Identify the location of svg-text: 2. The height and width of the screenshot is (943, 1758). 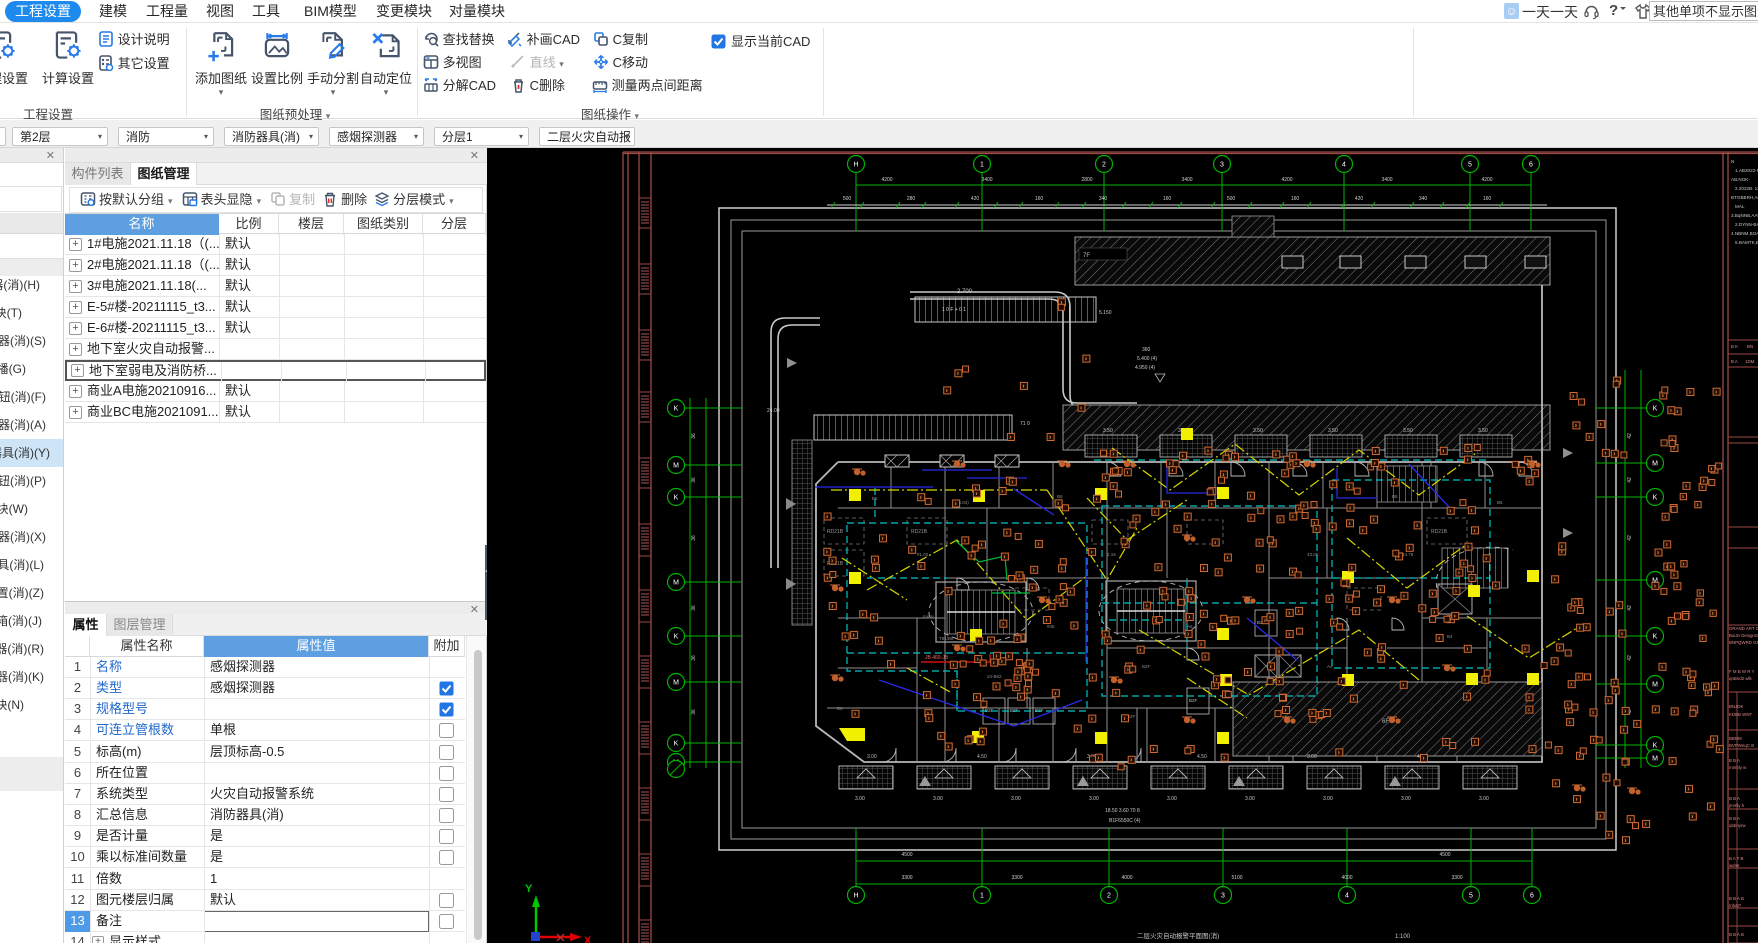
(1104, 165).